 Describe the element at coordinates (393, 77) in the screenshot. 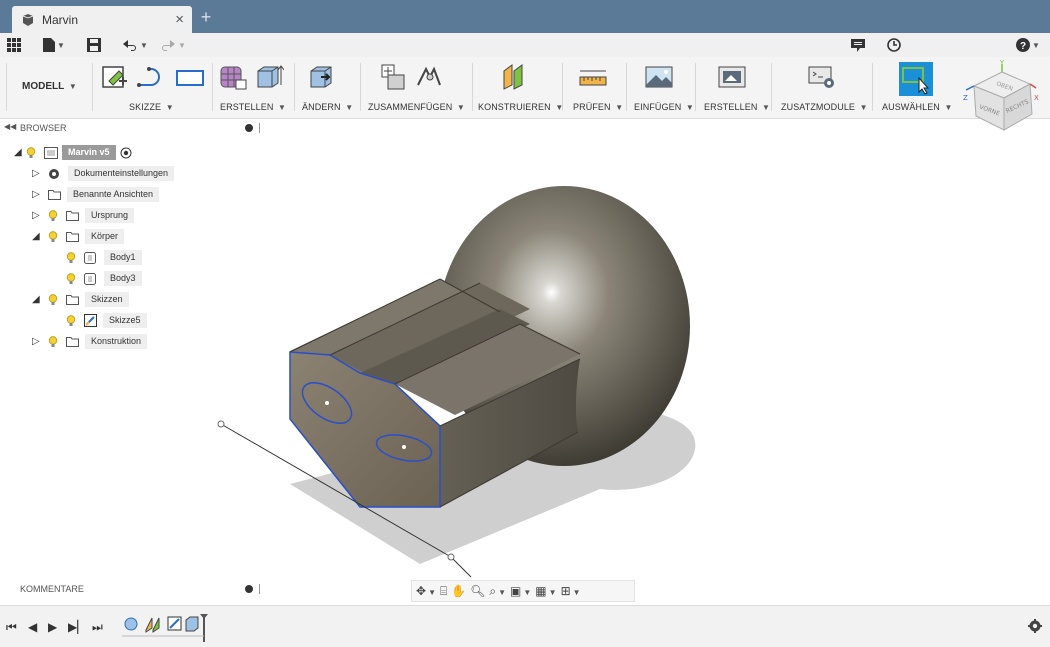

I see `new-component-icon` at that location.